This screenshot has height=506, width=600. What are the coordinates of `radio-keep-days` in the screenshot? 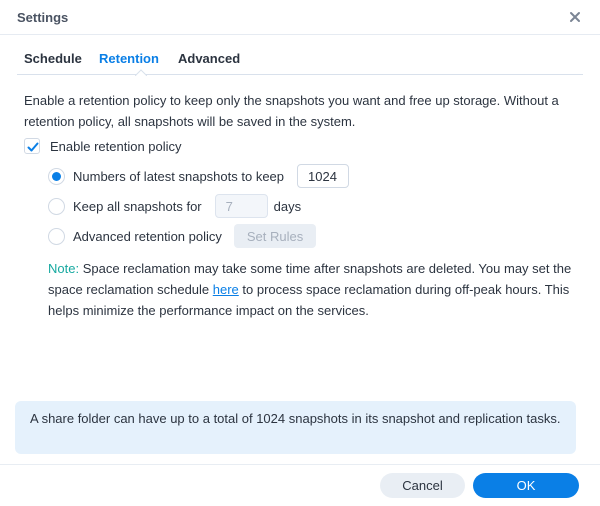 It's located at (56, 206).